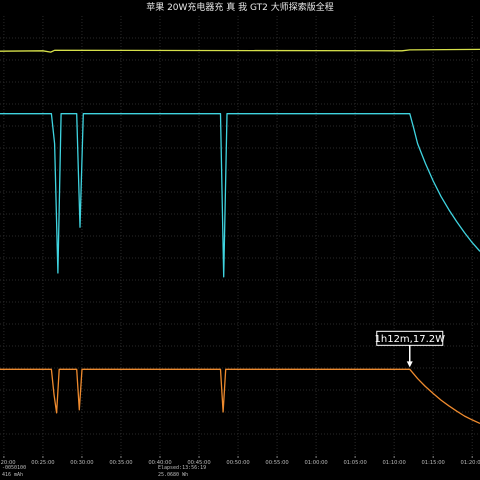 Image resolution: width=480 pixels, height=480 pixels. Describe the element at coordinates (470, 463) in the screenshot. I see `x-tick-label: 01:20:00` at that location.